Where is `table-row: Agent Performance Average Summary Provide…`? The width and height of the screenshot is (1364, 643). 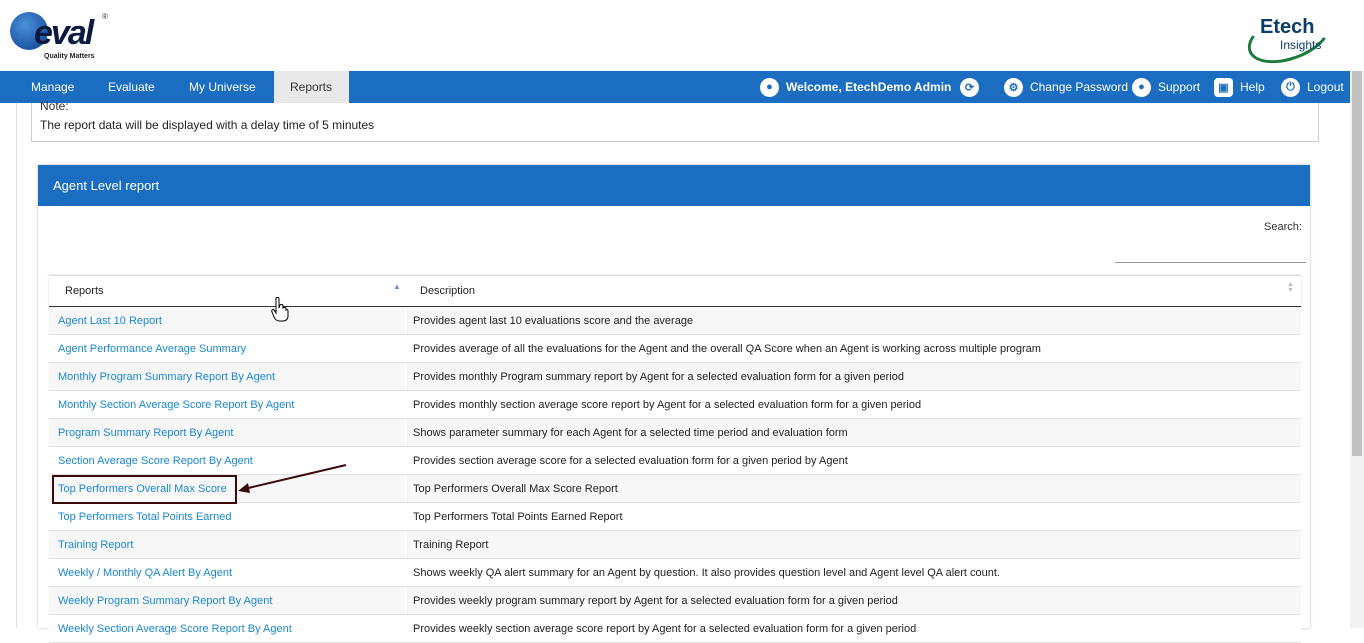
table-row: Agent Performance Average Summary Provide… is located at coordinates (675, 349).